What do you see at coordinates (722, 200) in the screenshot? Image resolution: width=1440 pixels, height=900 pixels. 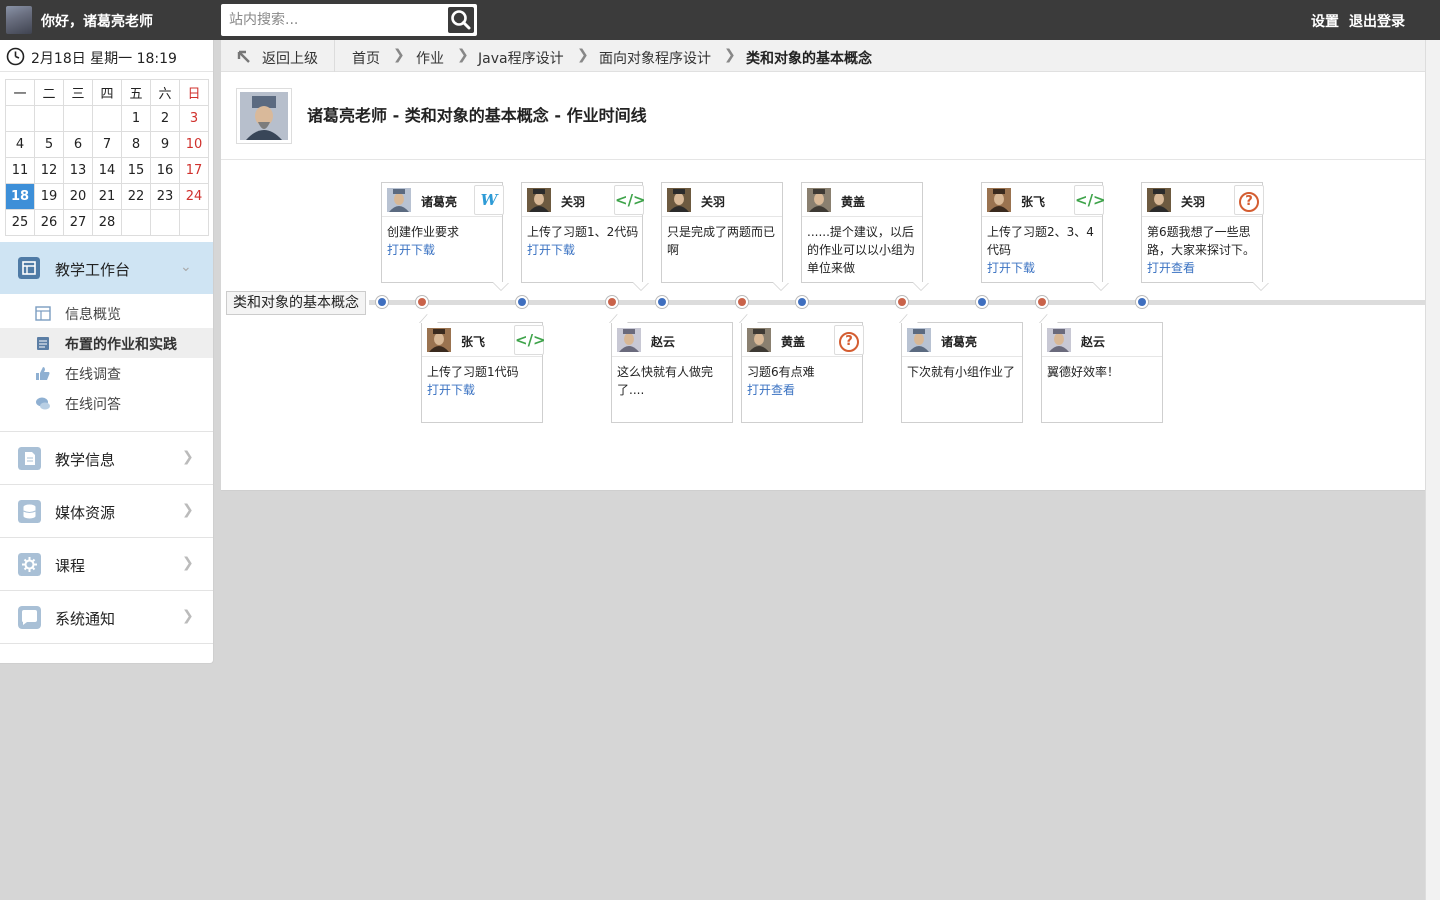 I see `card-header: 关羽` at bounding box center [722, 200].